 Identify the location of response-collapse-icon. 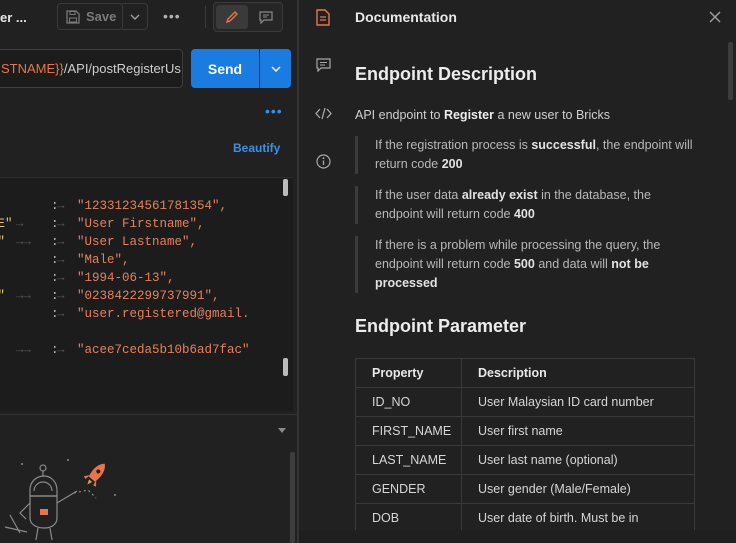
(282, 430).